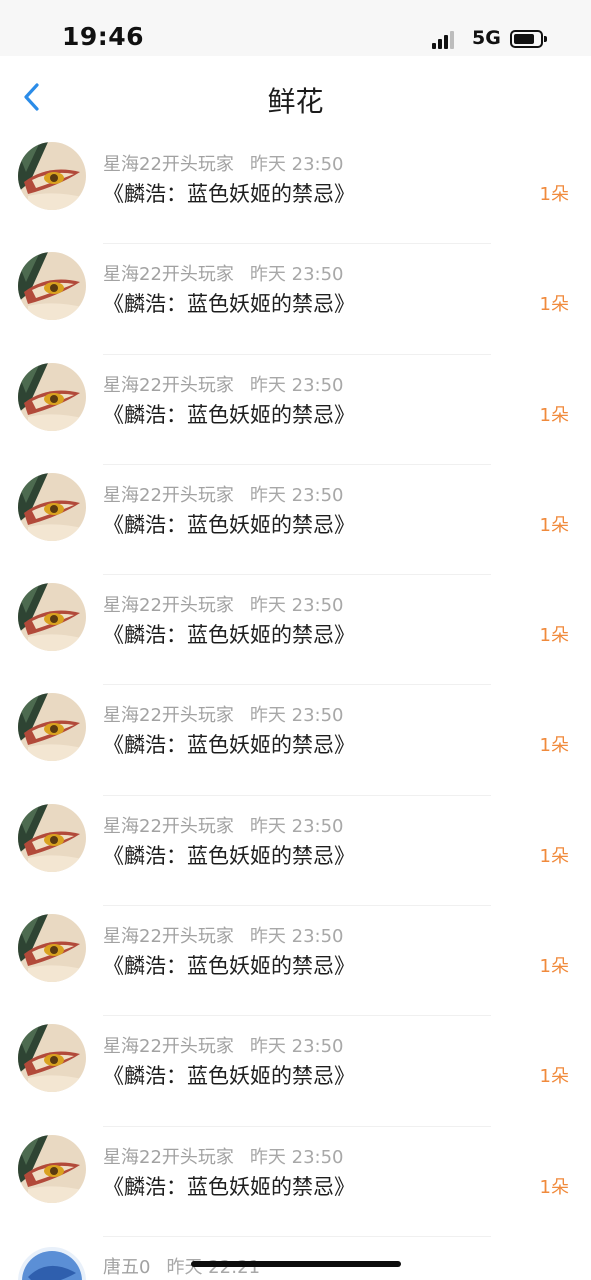 The image size is (591, 1280). I want to click on status-time: 19:46, so click(103, 36).